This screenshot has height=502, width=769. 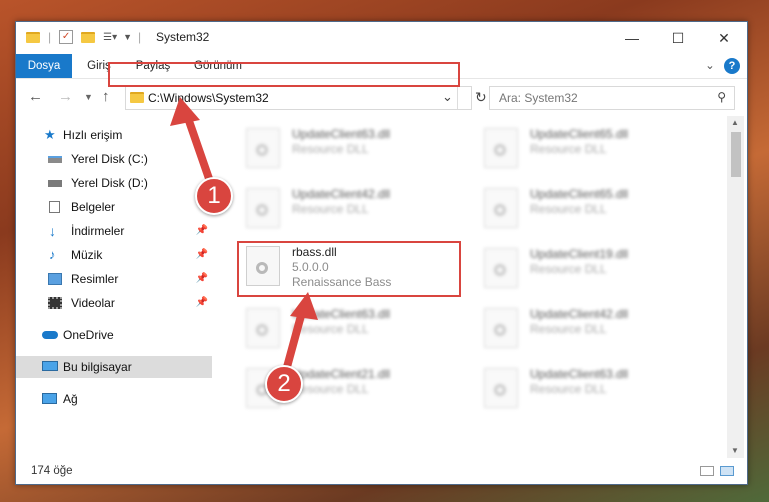 I want to click on step-badge-1: 1, so click(x=214, y=196).